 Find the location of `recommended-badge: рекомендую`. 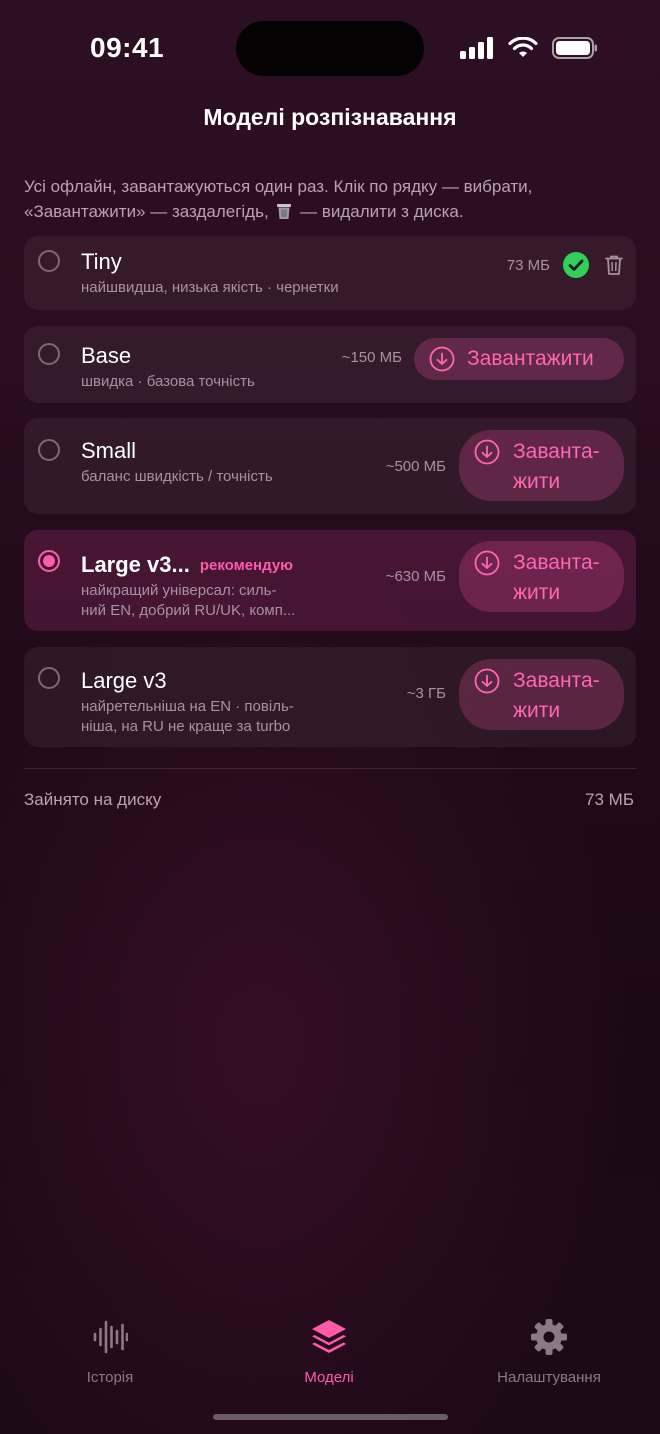

recommended-badge: рекомендую is located at coordinates (246, 565).